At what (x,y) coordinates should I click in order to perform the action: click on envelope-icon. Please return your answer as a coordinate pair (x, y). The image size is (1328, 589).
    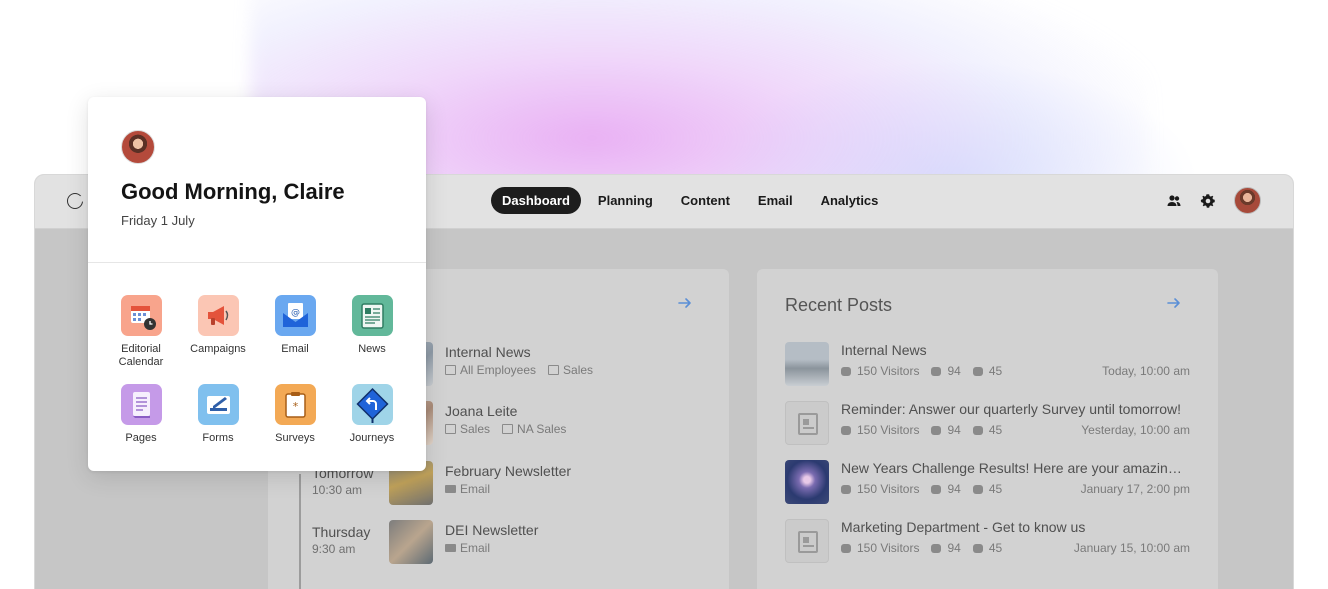
    Looking at the image, I should click on (450, 548).